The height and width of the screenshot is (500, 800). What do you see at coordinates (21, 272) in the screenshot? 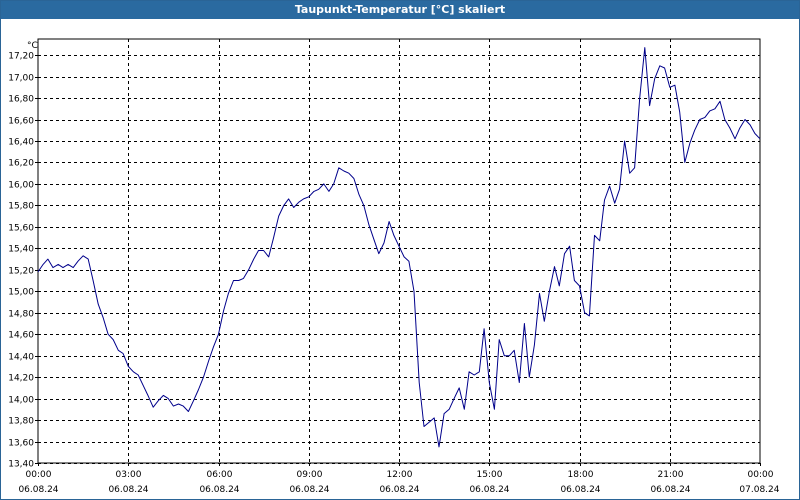
I see `y-tick-label: 15,20` at bounding box center [21, 272].